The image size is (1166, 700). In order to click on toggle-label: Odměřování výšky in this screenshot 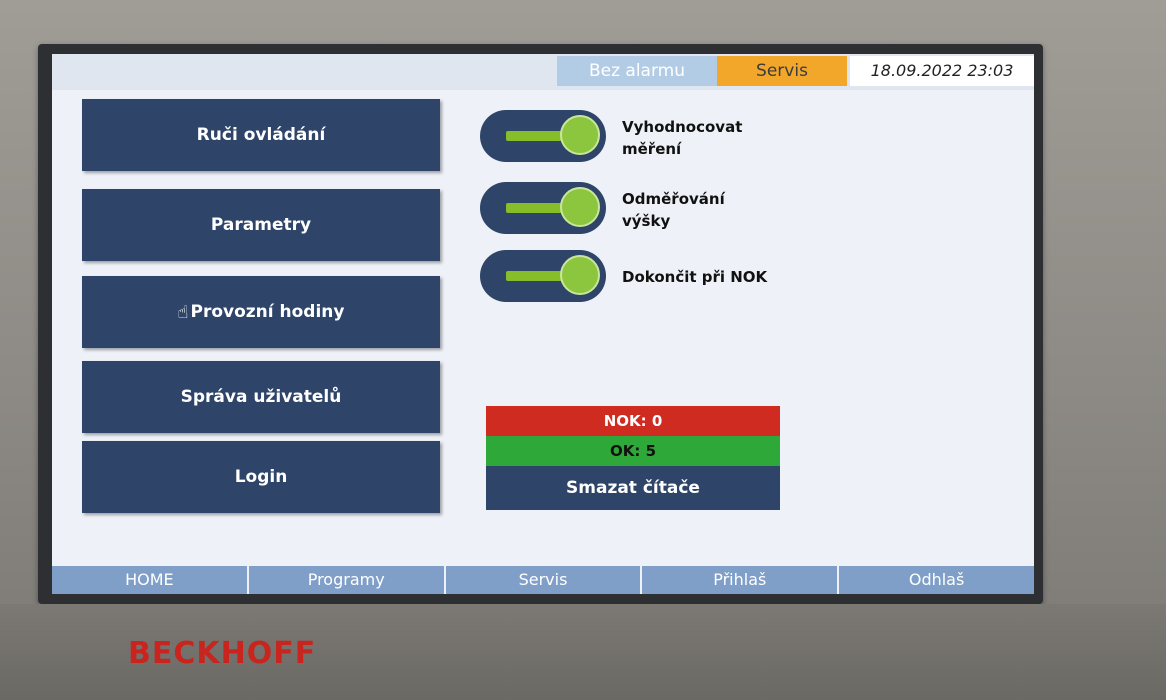, I will do `click(673, 210)`.